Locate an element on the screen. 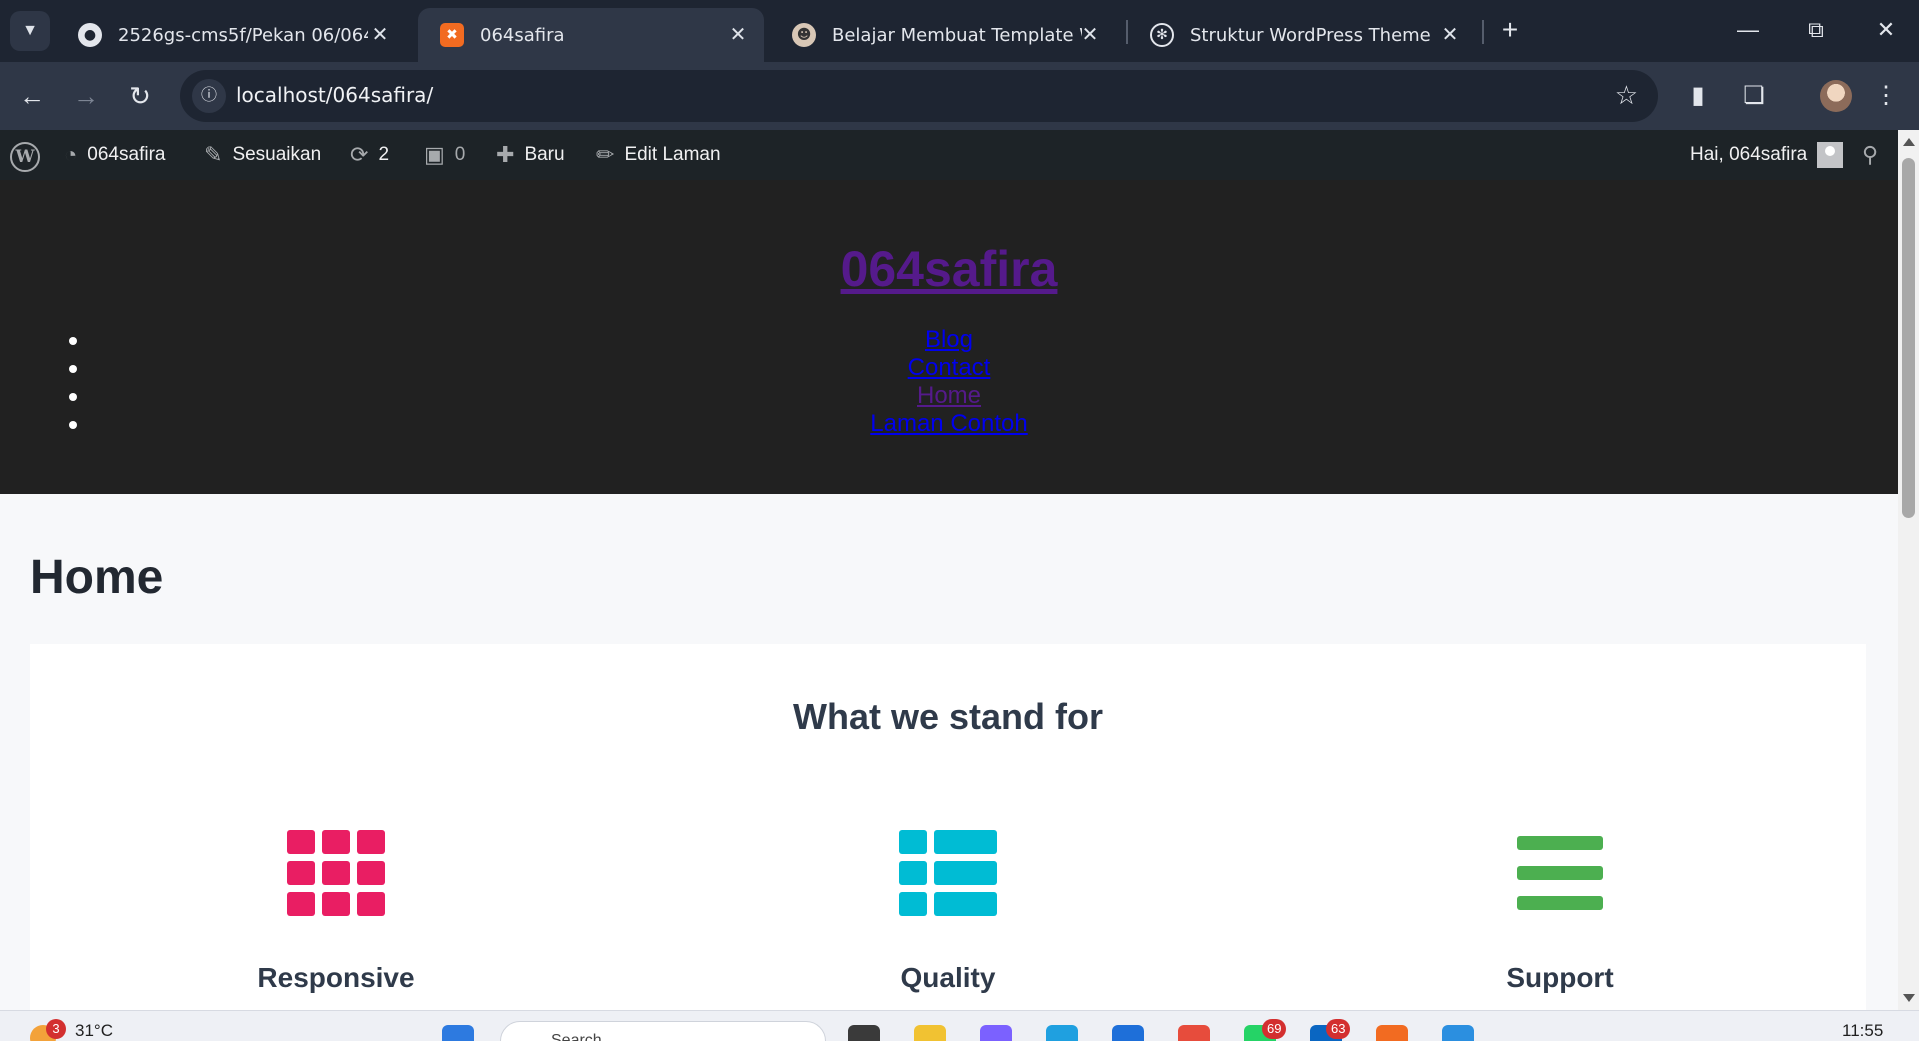  scroll-down-arrow-icon is located at coordinates (1909, 998).